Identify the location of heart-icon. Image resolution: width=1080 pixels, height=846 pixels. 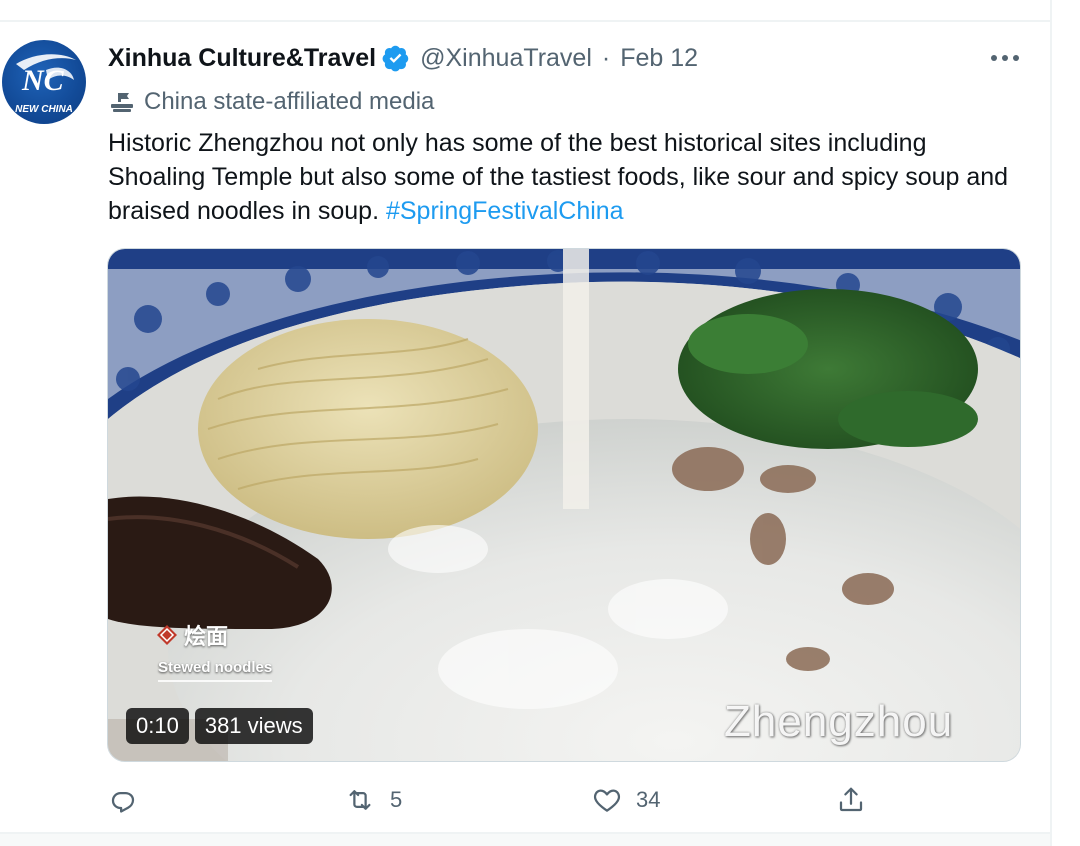
(607, 800).